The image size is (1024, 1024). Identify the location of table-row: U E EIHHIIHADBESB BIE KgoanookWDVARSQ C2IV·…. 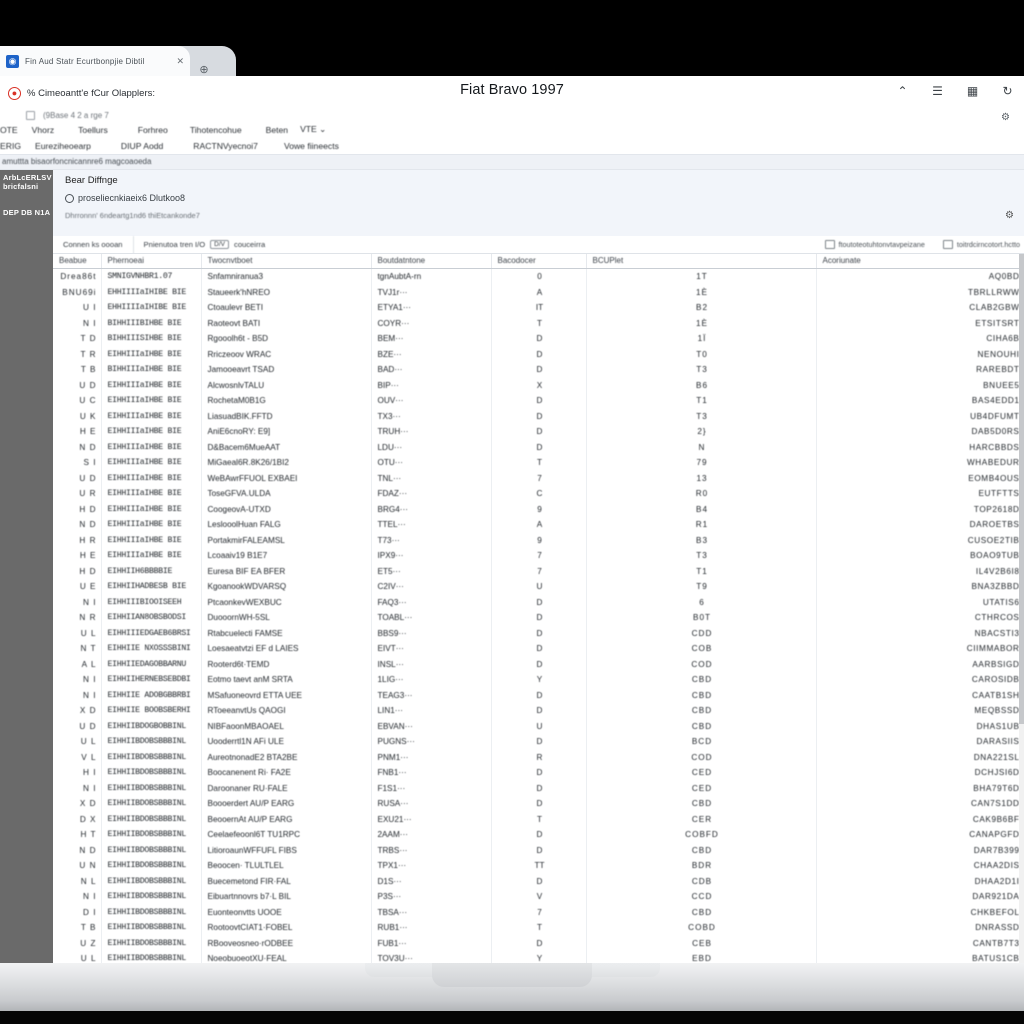
(538, 587).